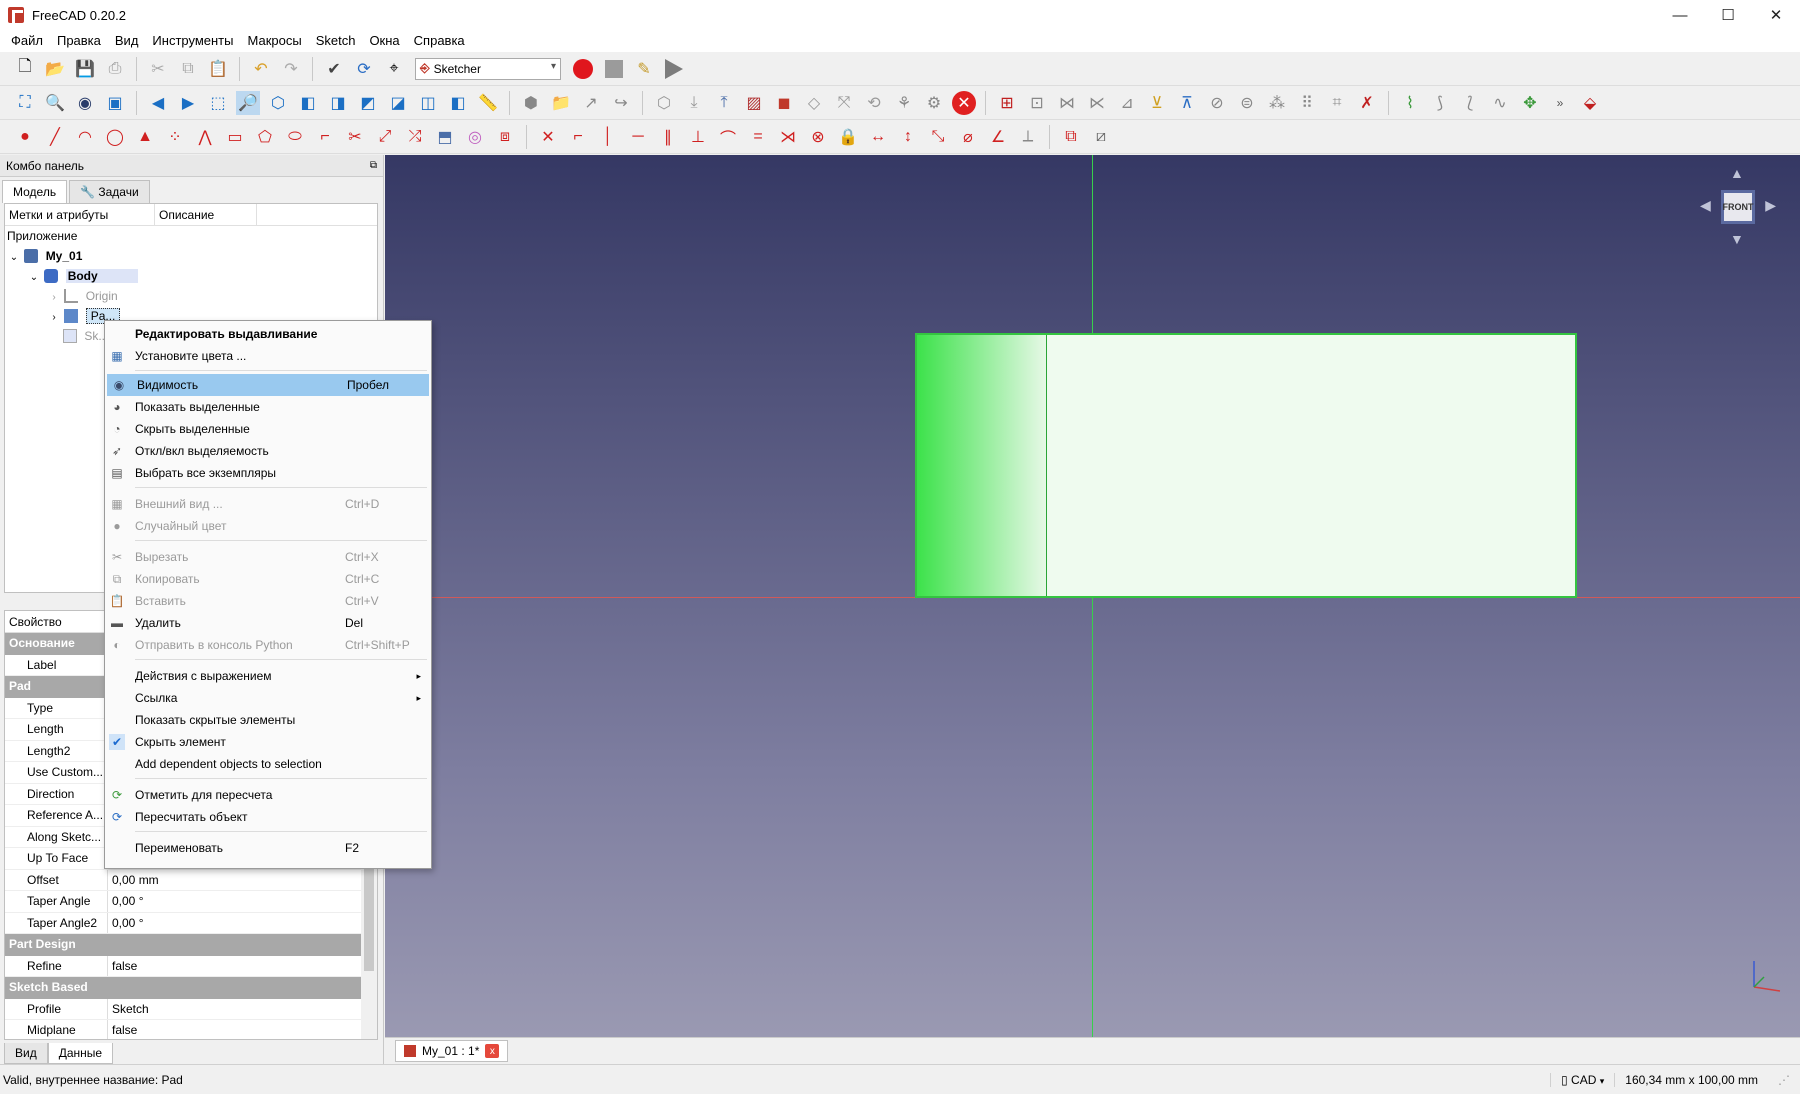  What do you see at coordinates (1737, 206) in the screenshot?
I see `navigation-cube: ◀ ▶ ▲ ▼ FRONT` at bounding box center [1737, 206].